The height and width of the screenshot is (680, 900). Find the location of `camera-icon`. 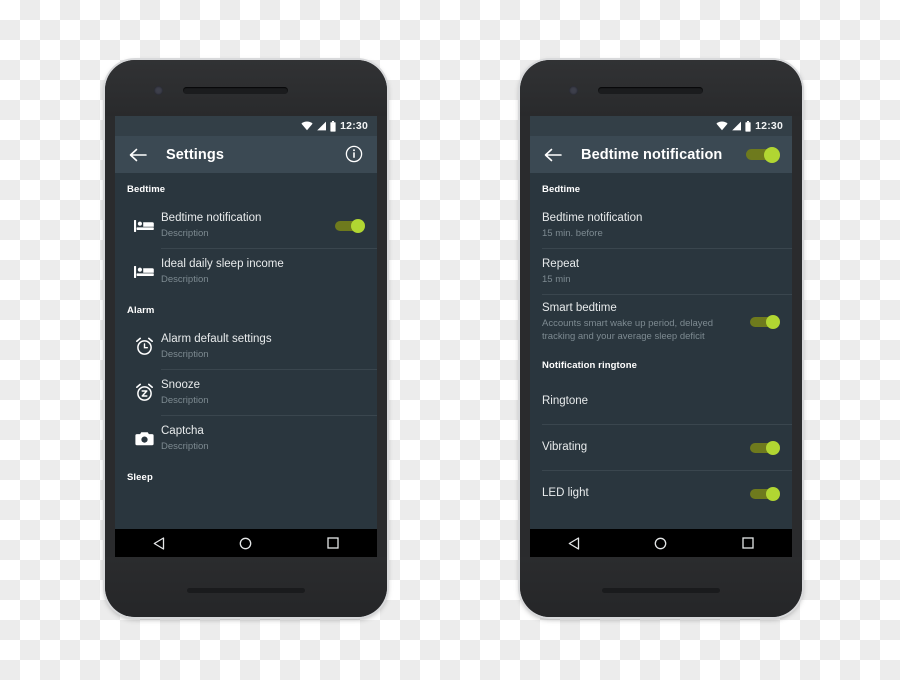

camera-icon is located at coordinates (144, 439).